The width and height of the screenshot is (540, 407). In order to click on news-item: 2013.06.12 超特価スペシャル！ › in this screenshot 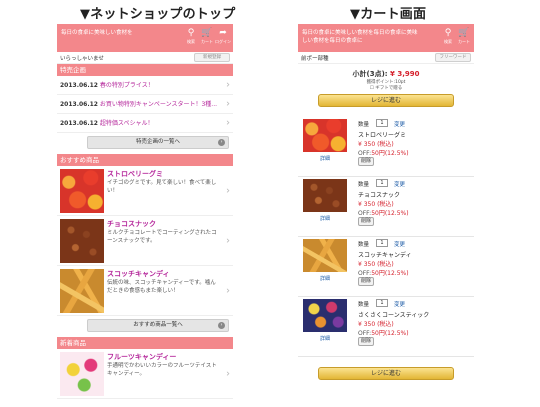, I will do `click(145, 123)`.